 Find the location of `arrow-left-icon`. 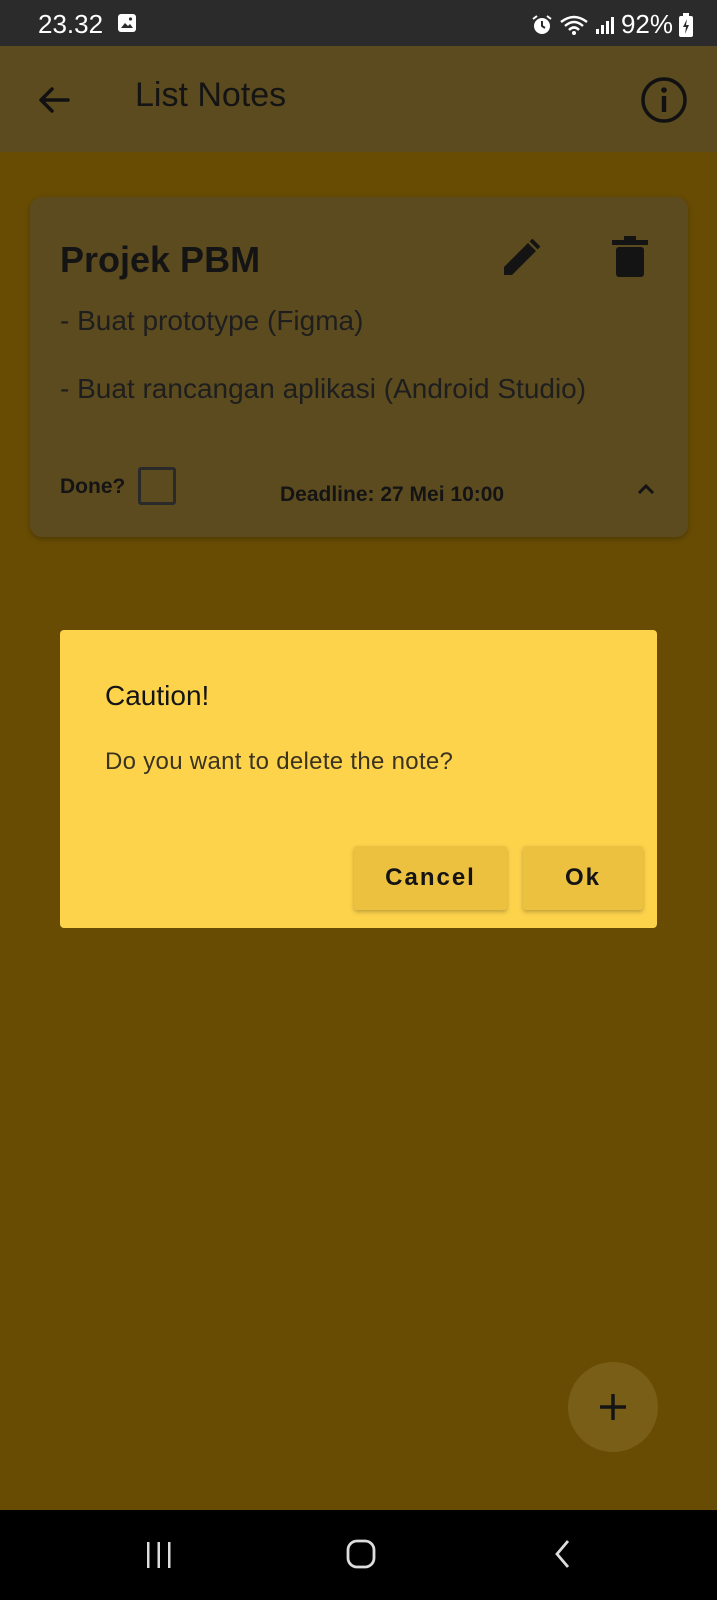

arrow-left-icon is located at coordinates (54, 100).